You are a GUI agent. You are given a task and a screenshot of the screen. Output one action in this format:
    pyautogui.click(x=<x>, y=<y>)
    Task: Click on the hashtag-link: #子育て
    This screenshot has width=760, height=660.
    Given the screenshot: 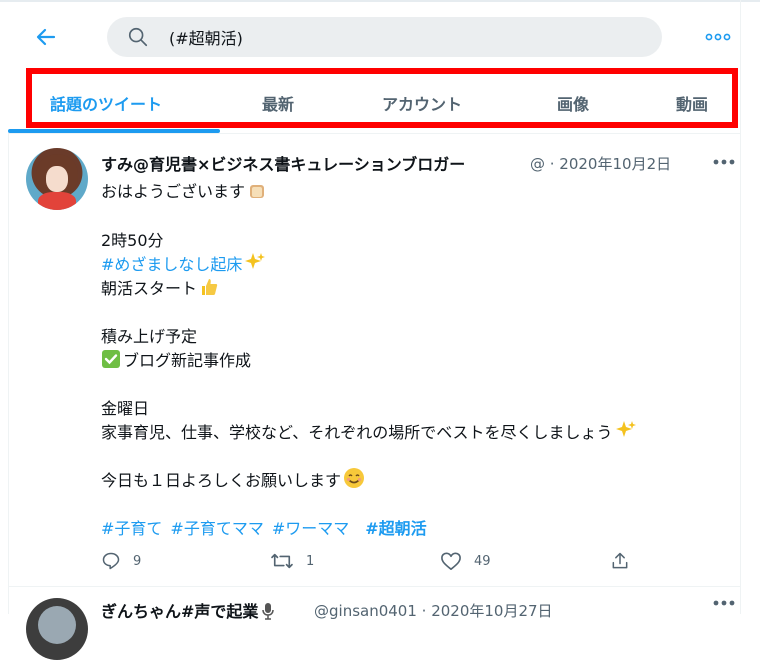 What is the action you would take?
    pyautogui.click(x=131, y=528)
    